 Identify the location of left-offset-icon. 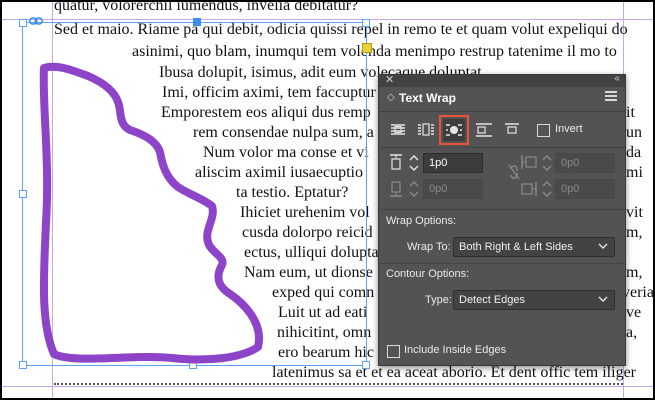
(529, 162).